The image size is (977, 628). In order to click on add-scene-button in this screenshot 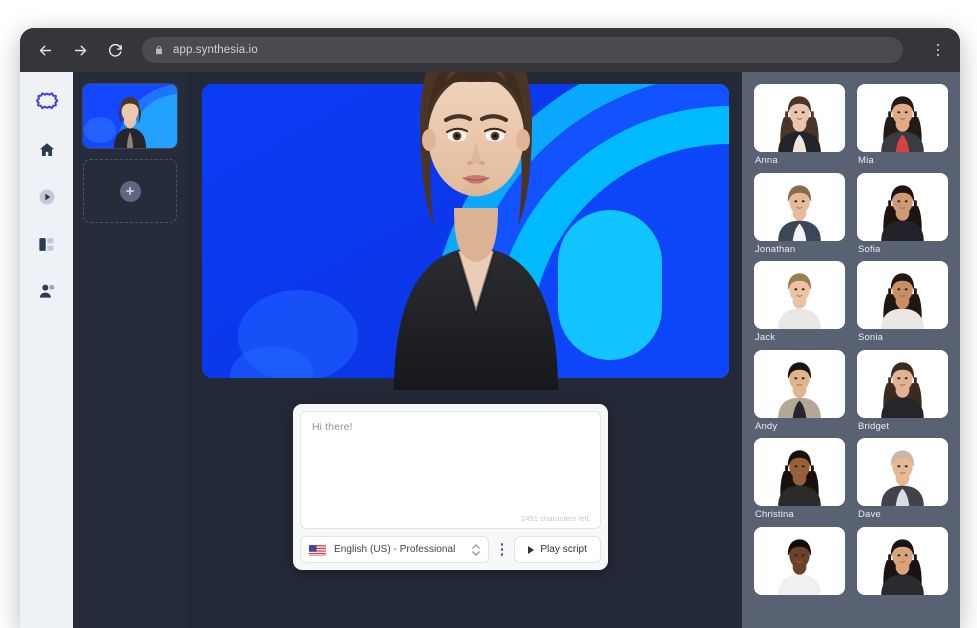, I will do `click(130, 191)`.